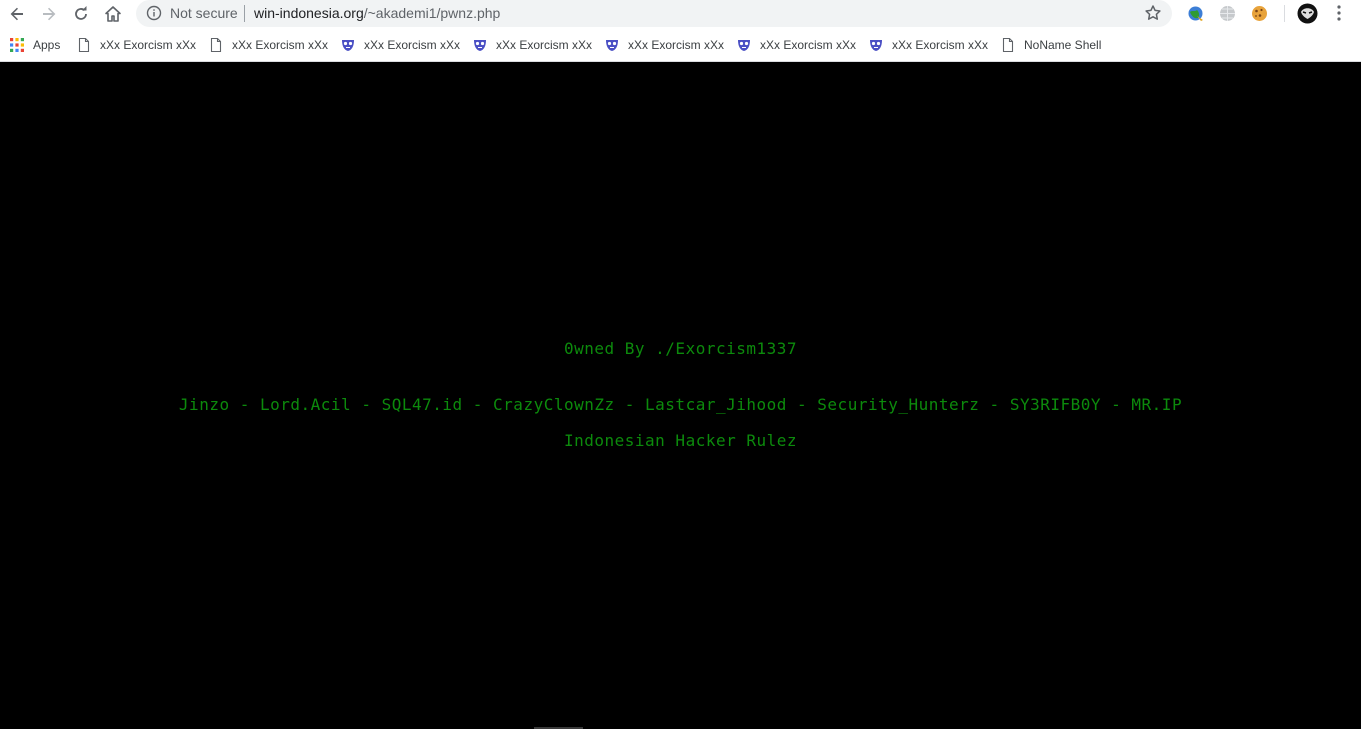 This screenshot has width=1361, height=729. I want to click on bookmark-exorcism-5: xXx Exorcism xXx, so click(664, 45).